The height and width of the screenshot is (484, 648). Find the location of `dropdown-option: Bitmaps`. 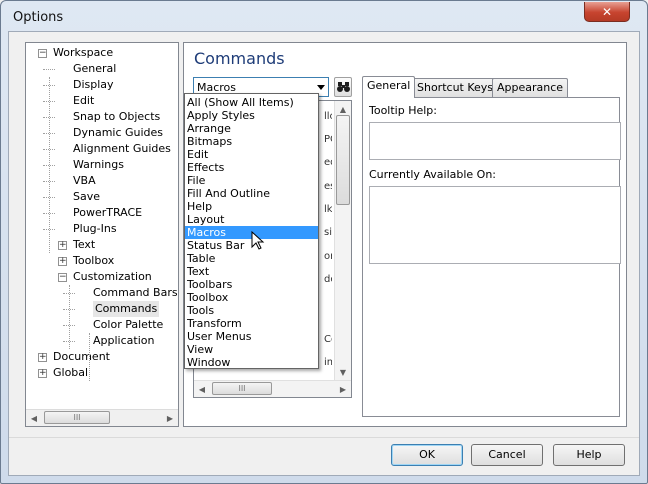

dropdown-option: Bitmaps is located at coordinates (251, 141).